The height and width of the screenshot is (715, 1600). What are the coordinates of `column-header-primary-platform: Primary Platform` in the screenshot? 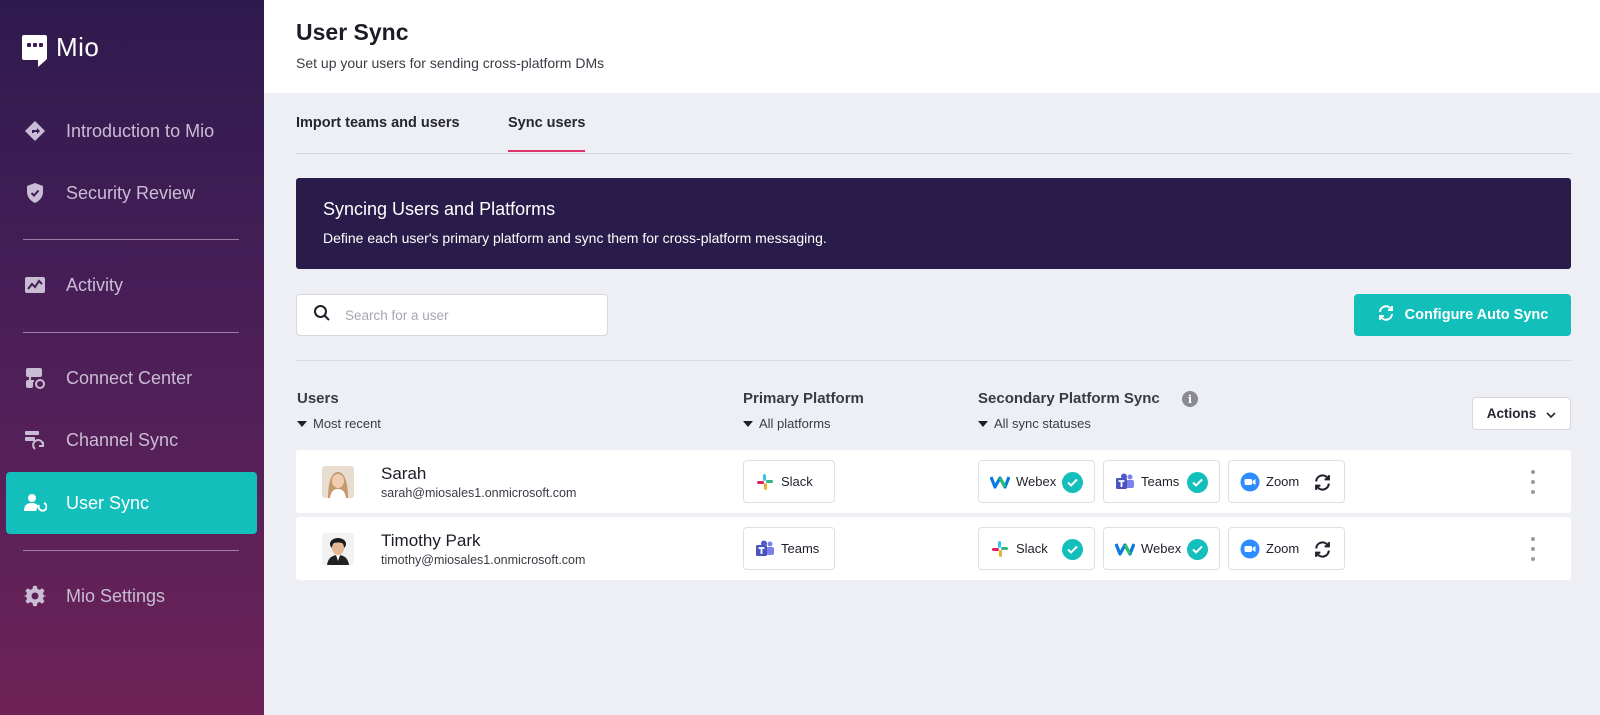 It's located at (803, 398).